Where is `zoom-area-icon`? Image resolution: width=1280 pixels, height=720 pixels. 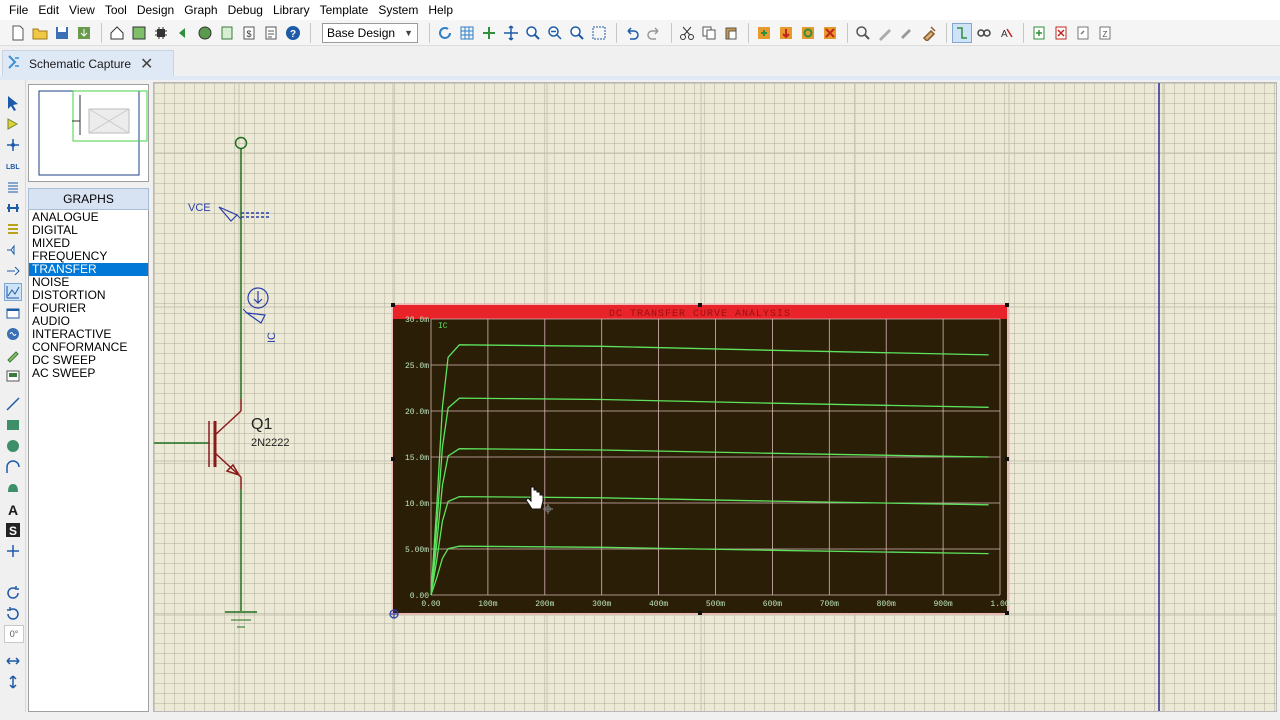
zoom-area-icon is located at coordinates (599, 33).